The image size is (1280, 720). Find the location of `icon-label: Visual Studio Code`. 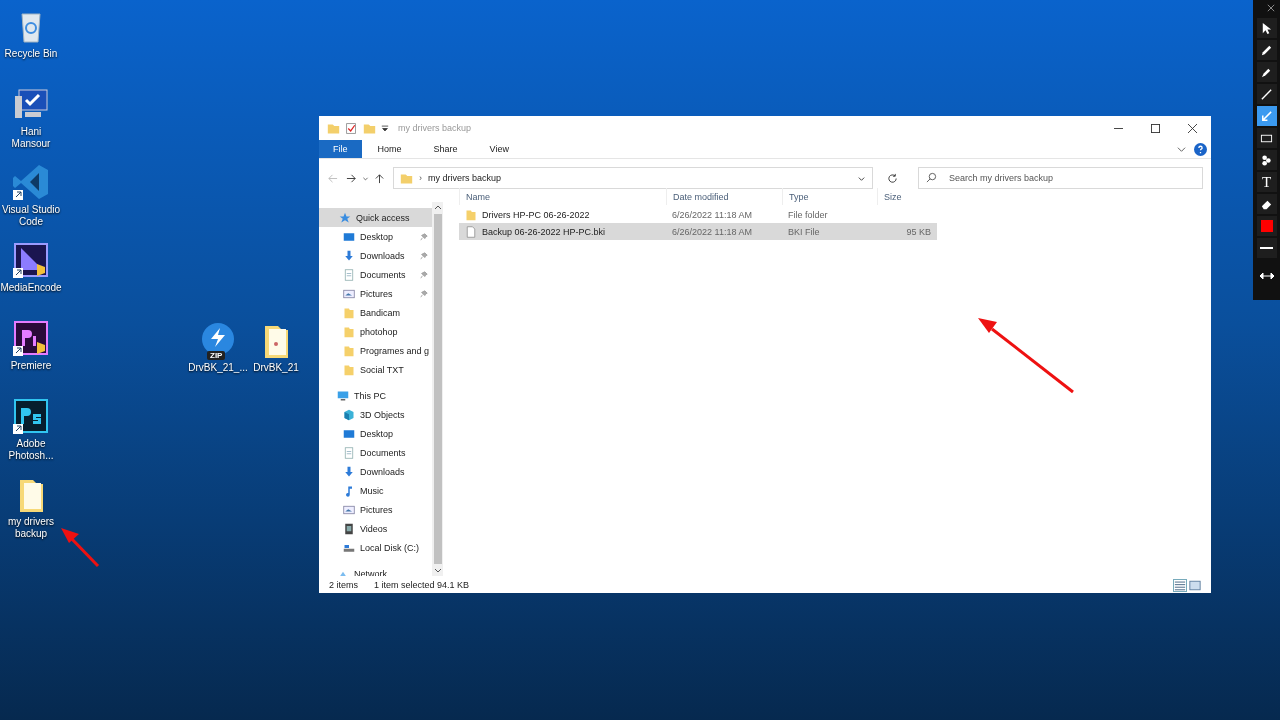

icon-label: Visual Studio Code is located at coordinates (31, 216).